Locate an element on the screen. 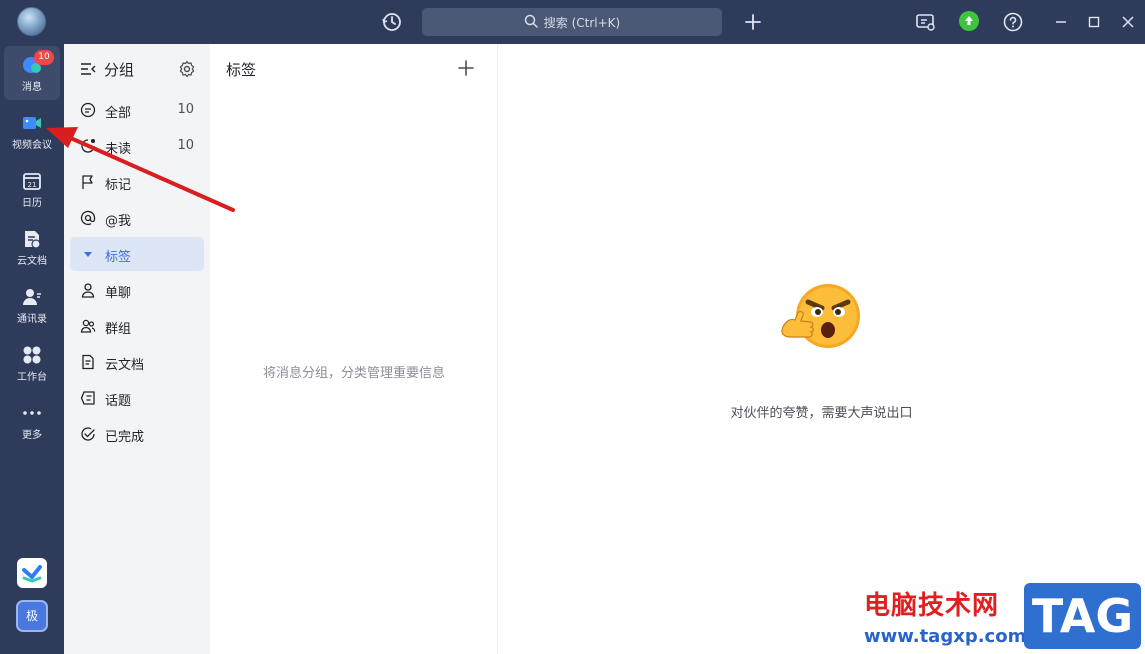 The height and width of the screenshot is (654, 1145). group-item-topics: 话题 is located at coordinates (137, 398).